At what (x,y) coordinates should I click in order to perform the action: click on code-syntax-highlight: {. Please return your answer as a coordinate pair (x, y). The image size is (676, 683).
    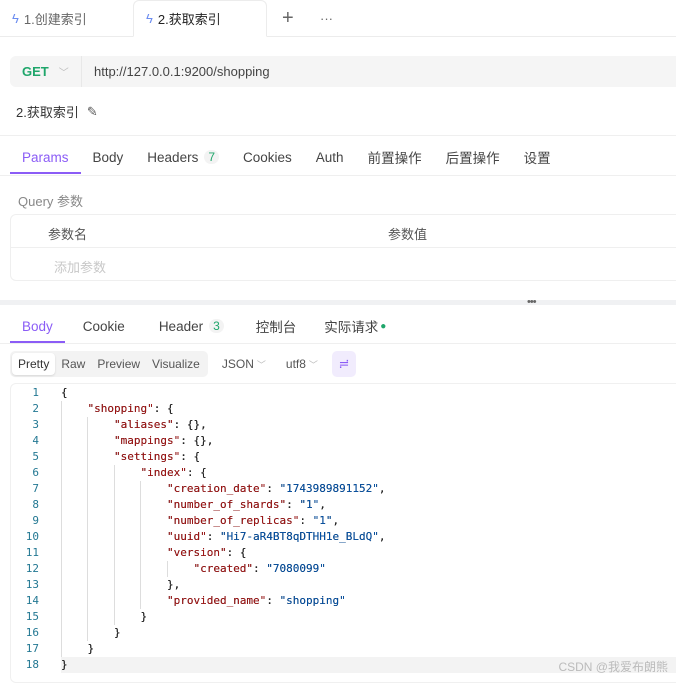
    Looking at the image, I should click on (64, 392).